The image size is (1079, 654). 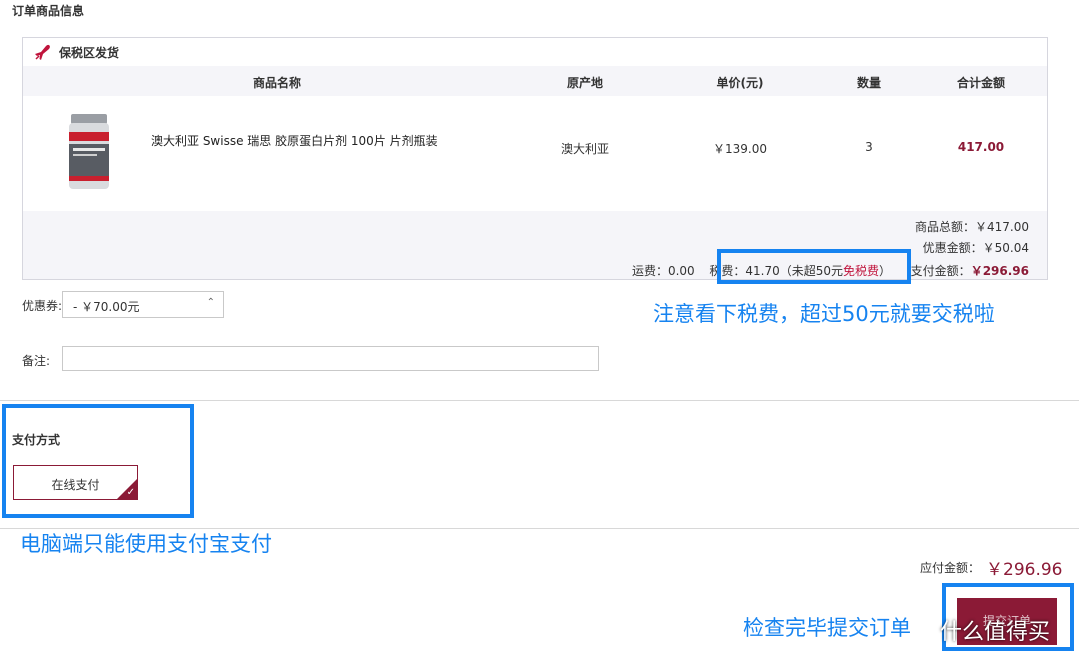 I want to click on payment-annotation: 电脑端只能使用支付宝支付, so click(x=146, y=544).